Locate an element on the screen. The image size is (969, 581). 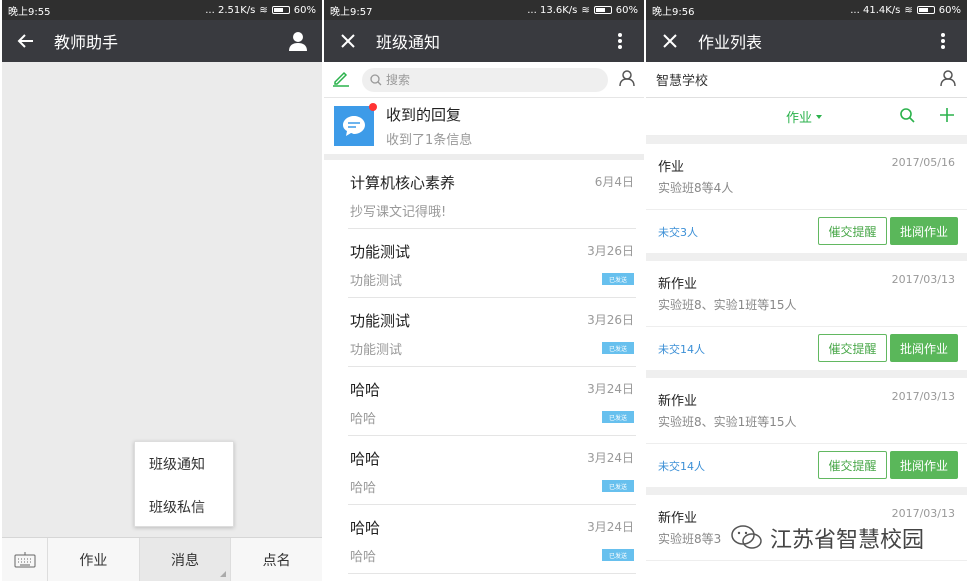
network-speed: ... 2.51K/s is located at coordinates (230, 10).